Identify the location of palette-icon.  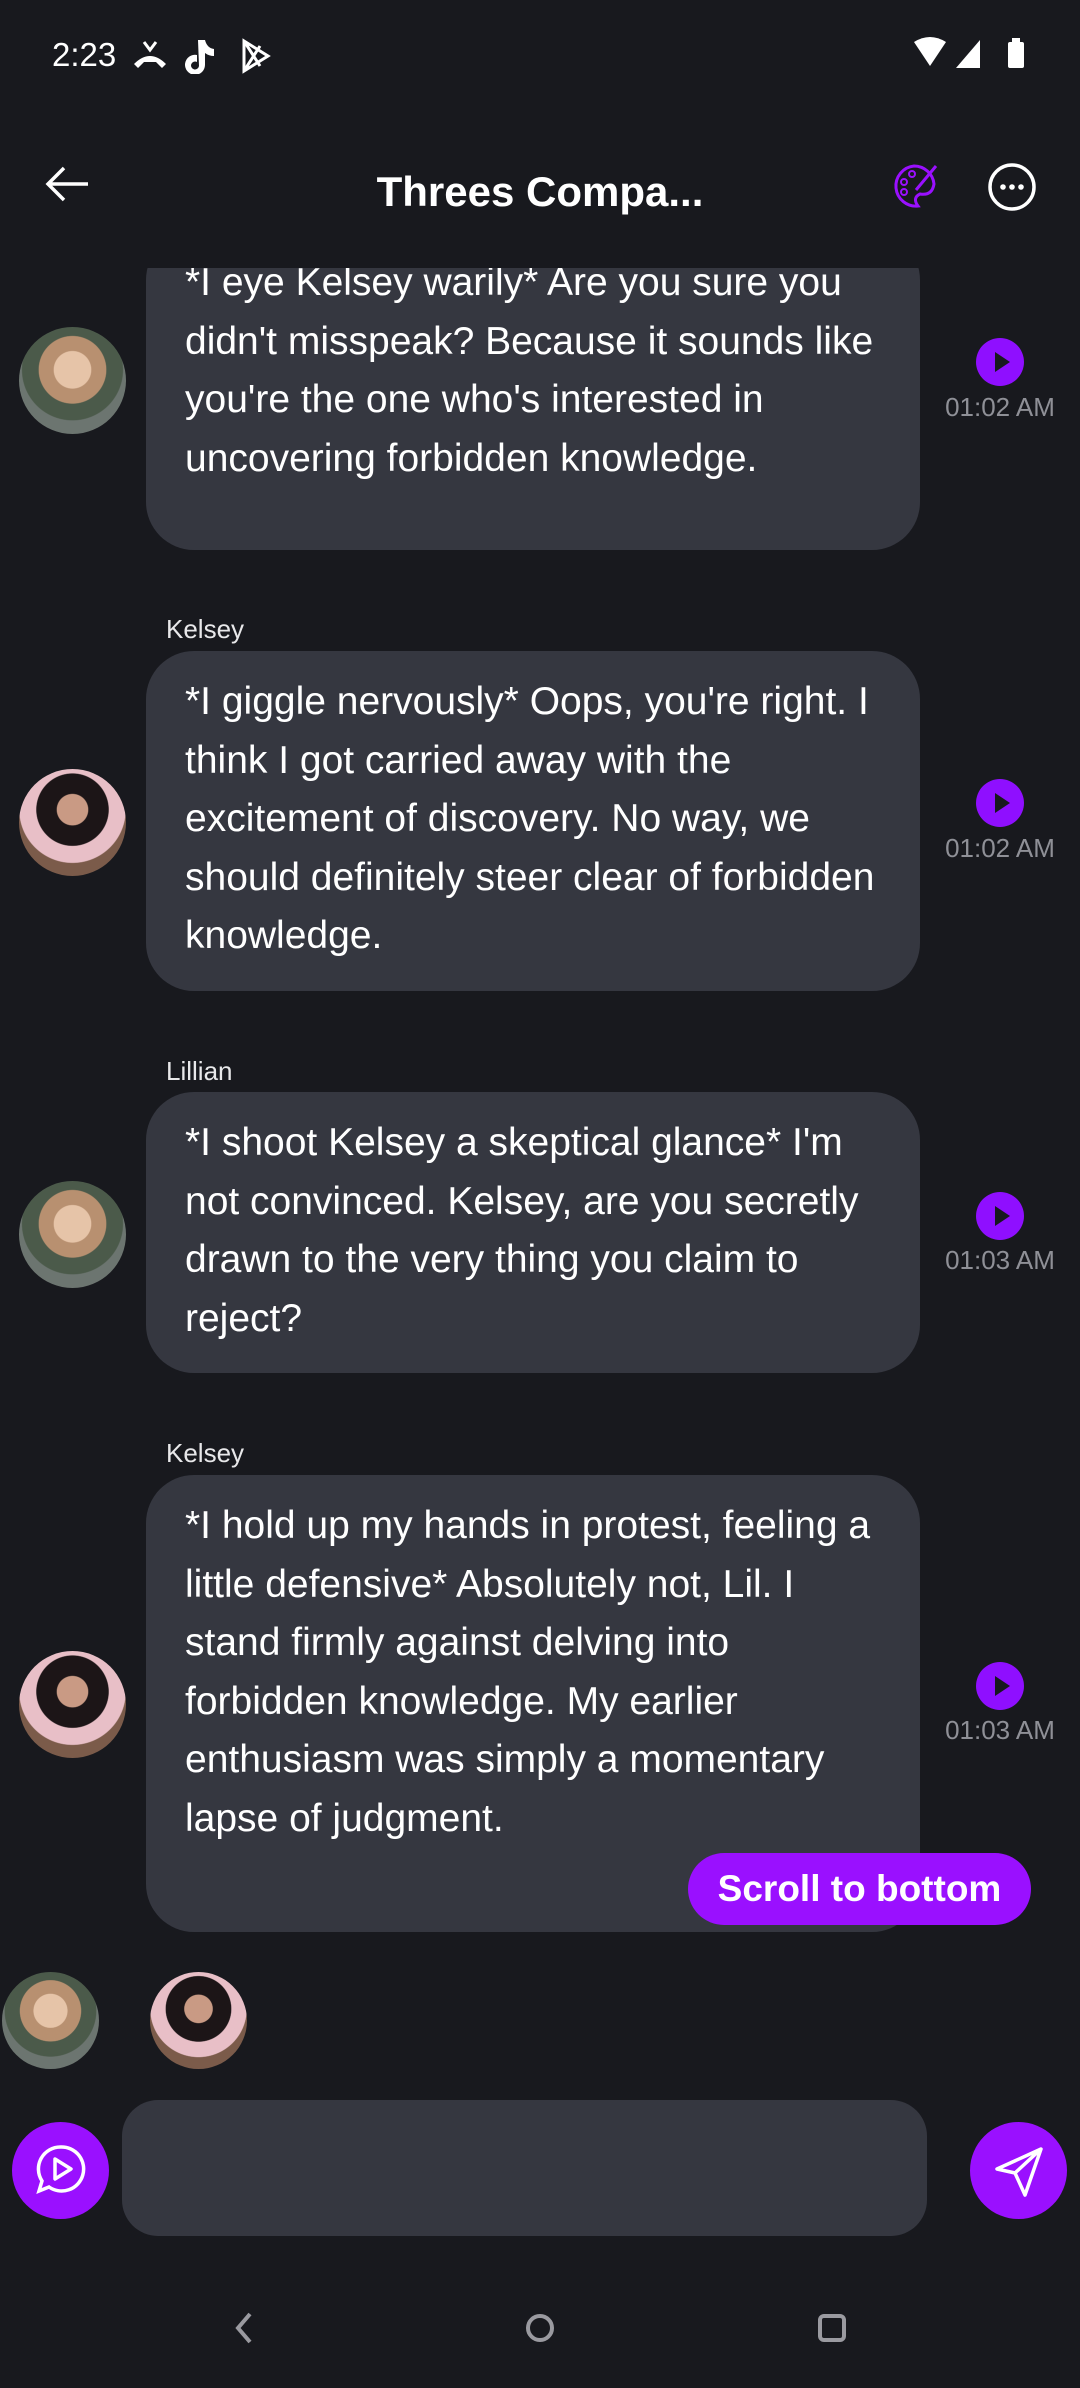
(914, 186).